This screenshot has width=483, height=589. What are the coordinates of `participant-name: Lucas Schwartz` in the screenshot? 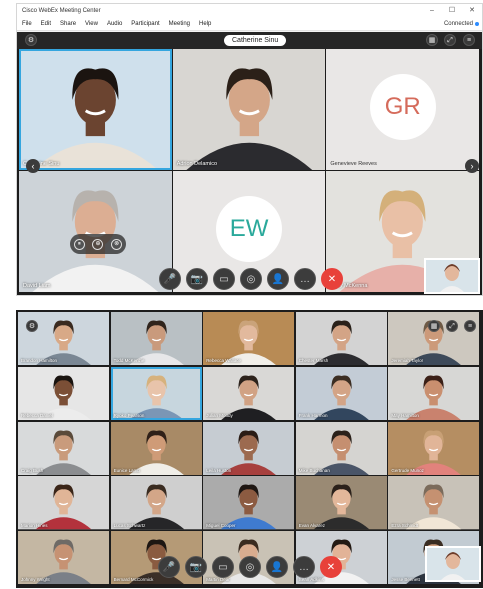 It's located at (129, 525).